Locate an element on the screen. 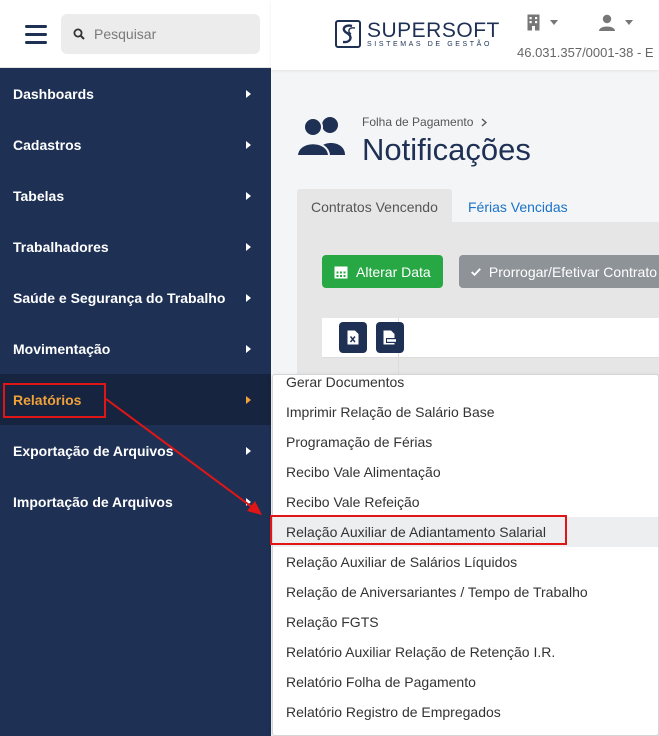 This screenshot has width=659, height=736. search-box is located at coordinates (160, 34).